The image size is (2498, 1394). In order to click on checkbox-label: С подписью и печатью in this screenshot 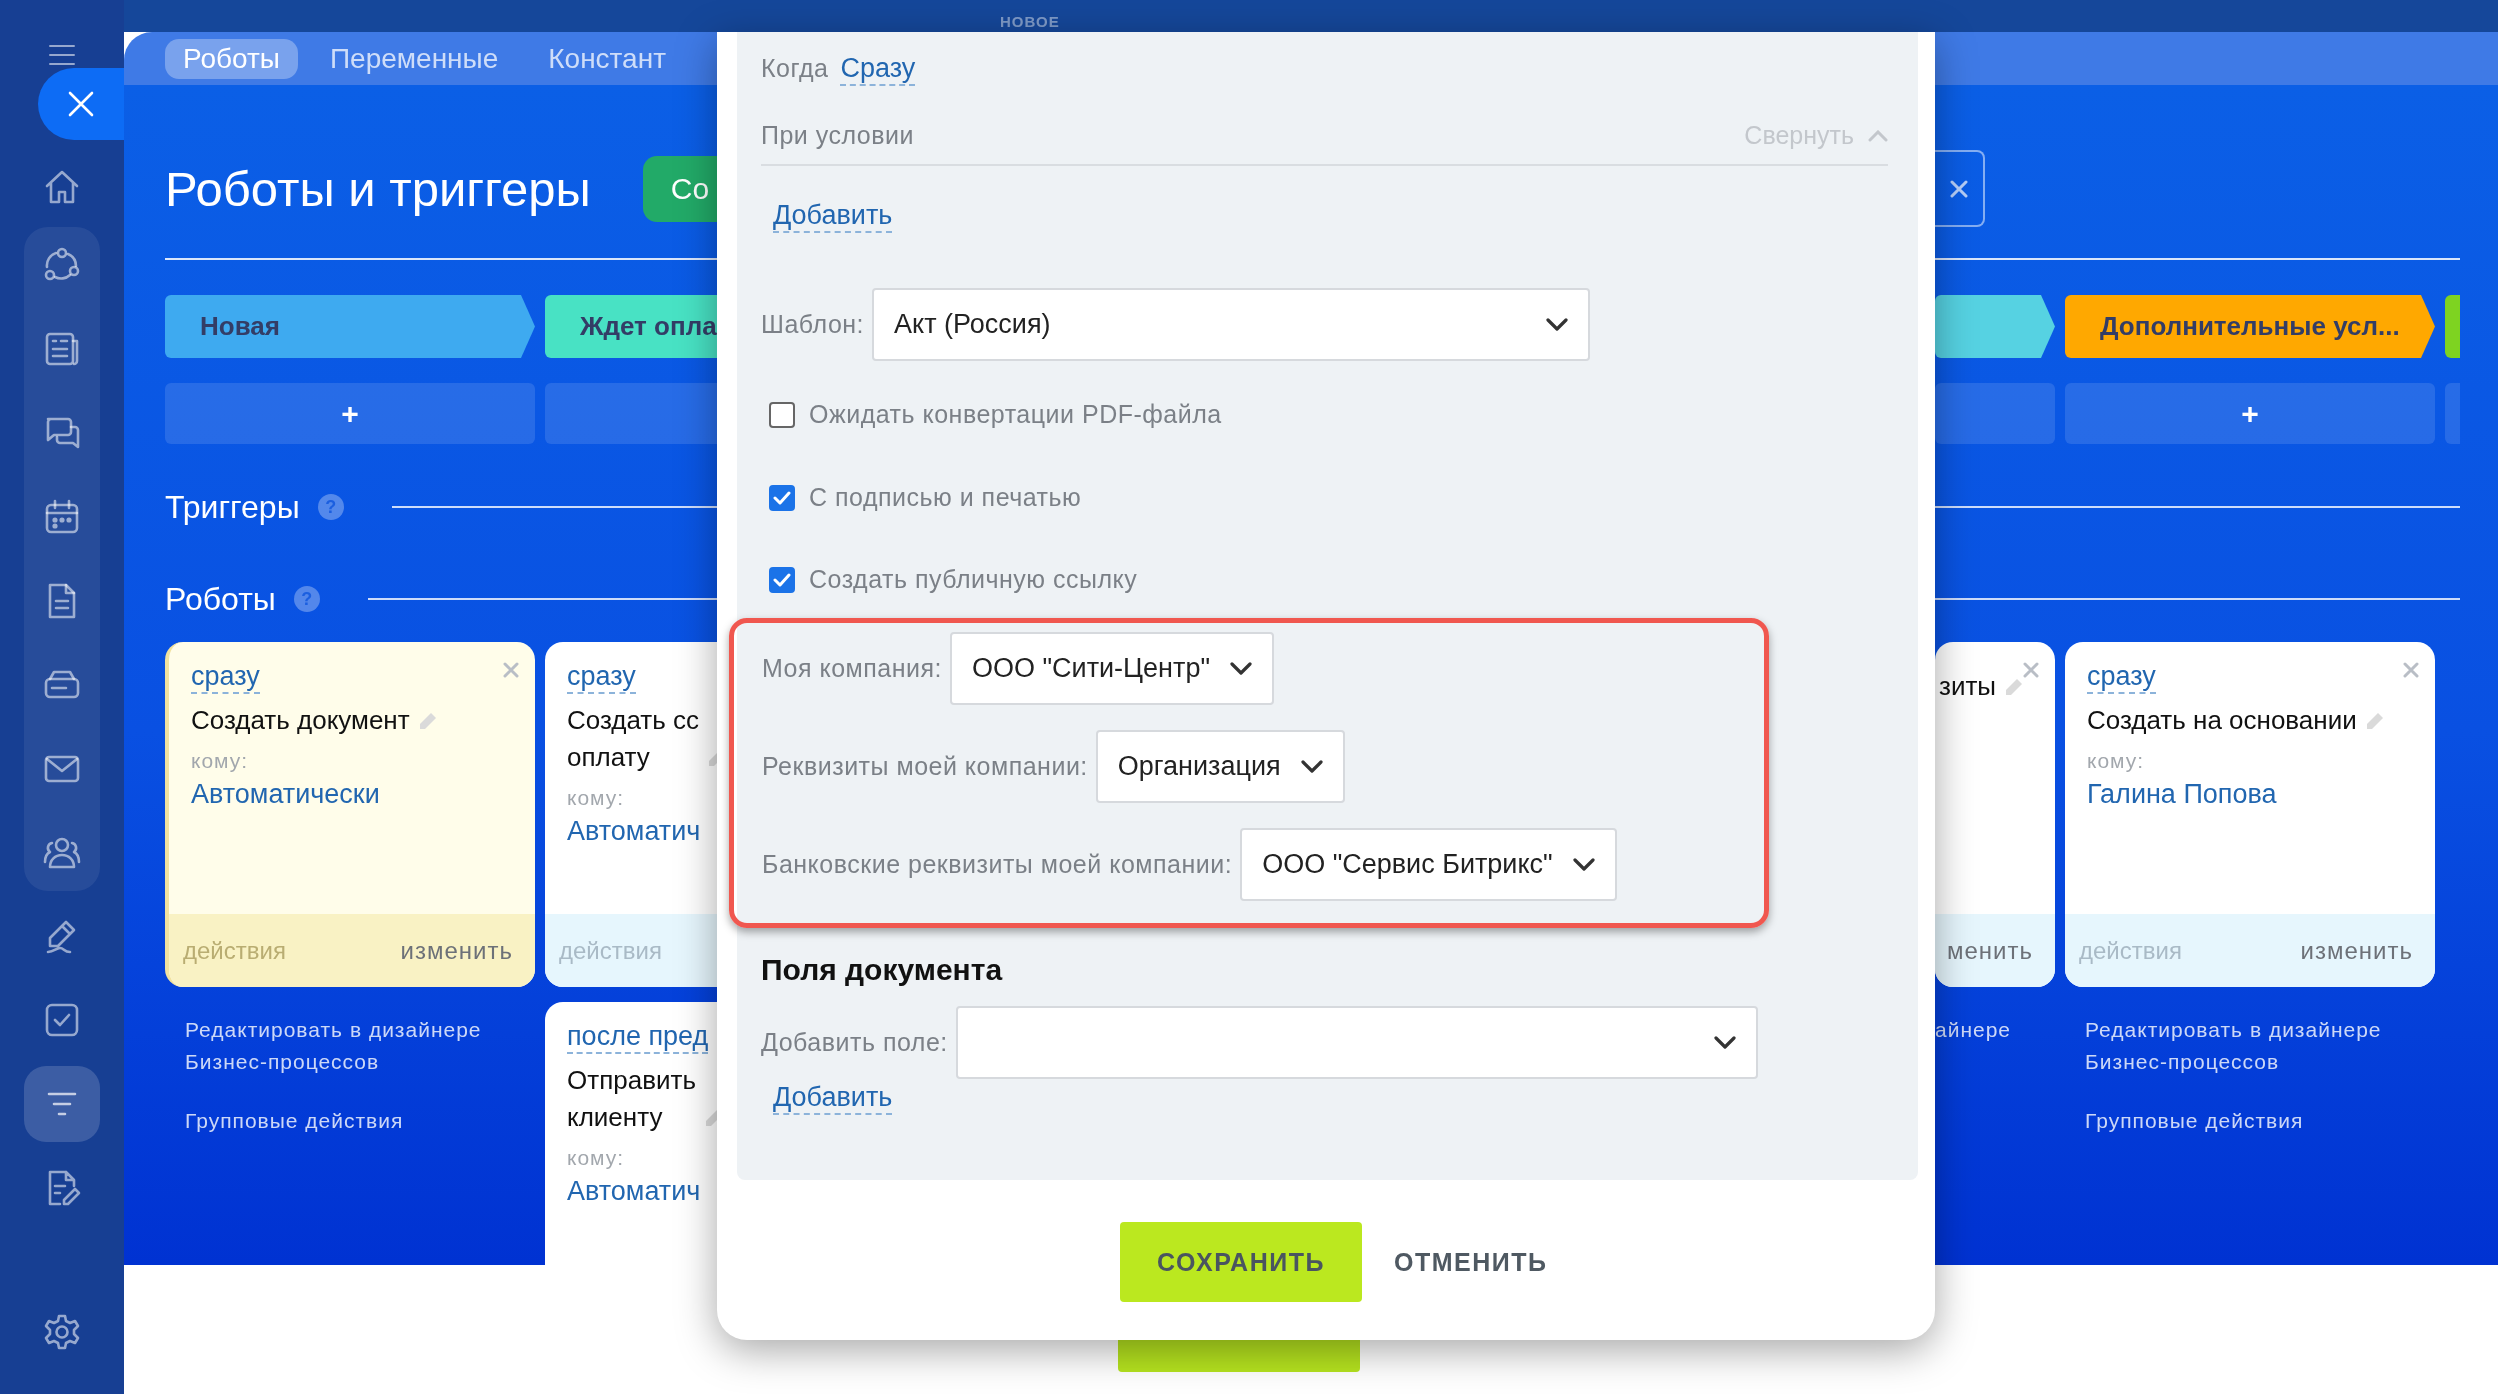, I will do `click(945, 497)`.